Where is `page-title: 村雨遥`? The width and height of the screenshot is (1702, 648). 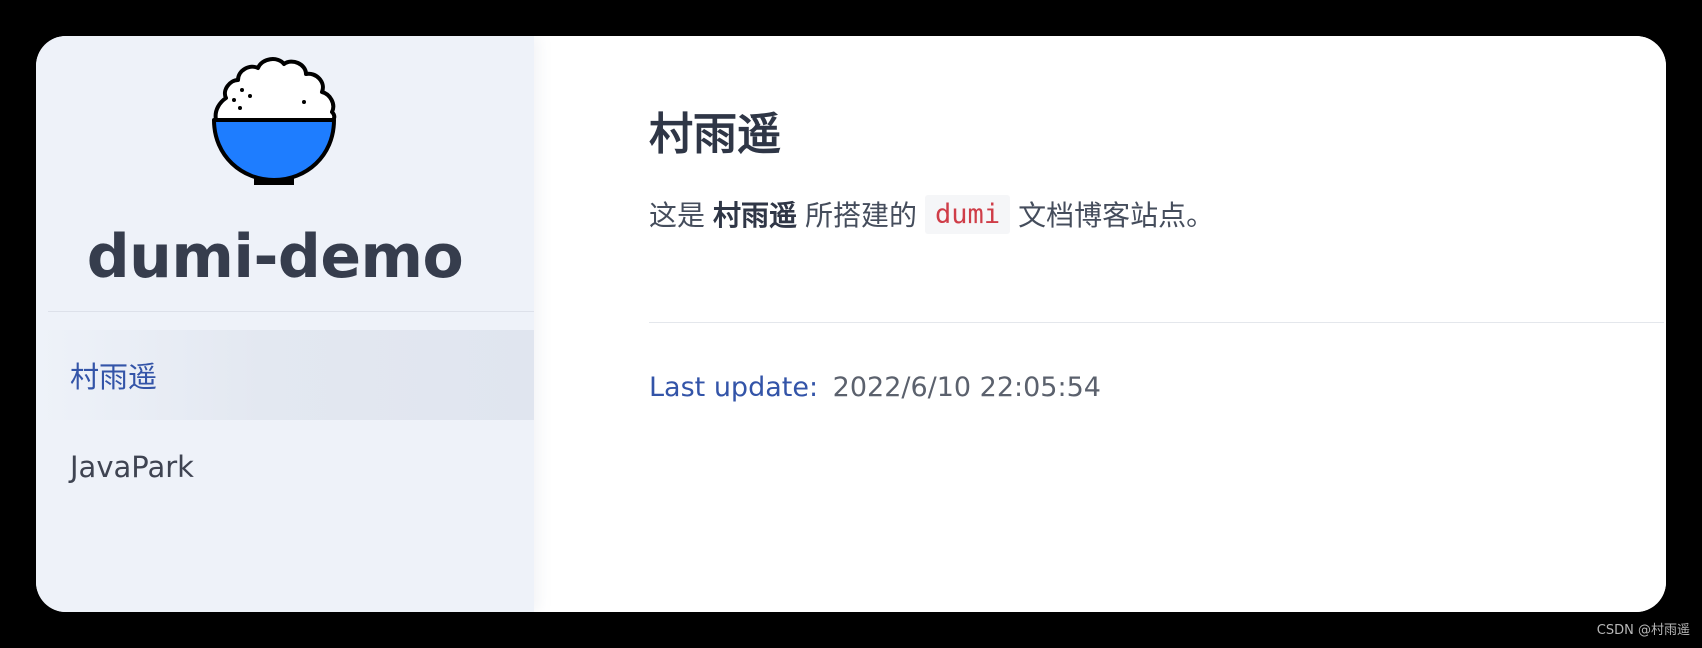
page-title: 村雨遥 is located at coordinates (715, 134).